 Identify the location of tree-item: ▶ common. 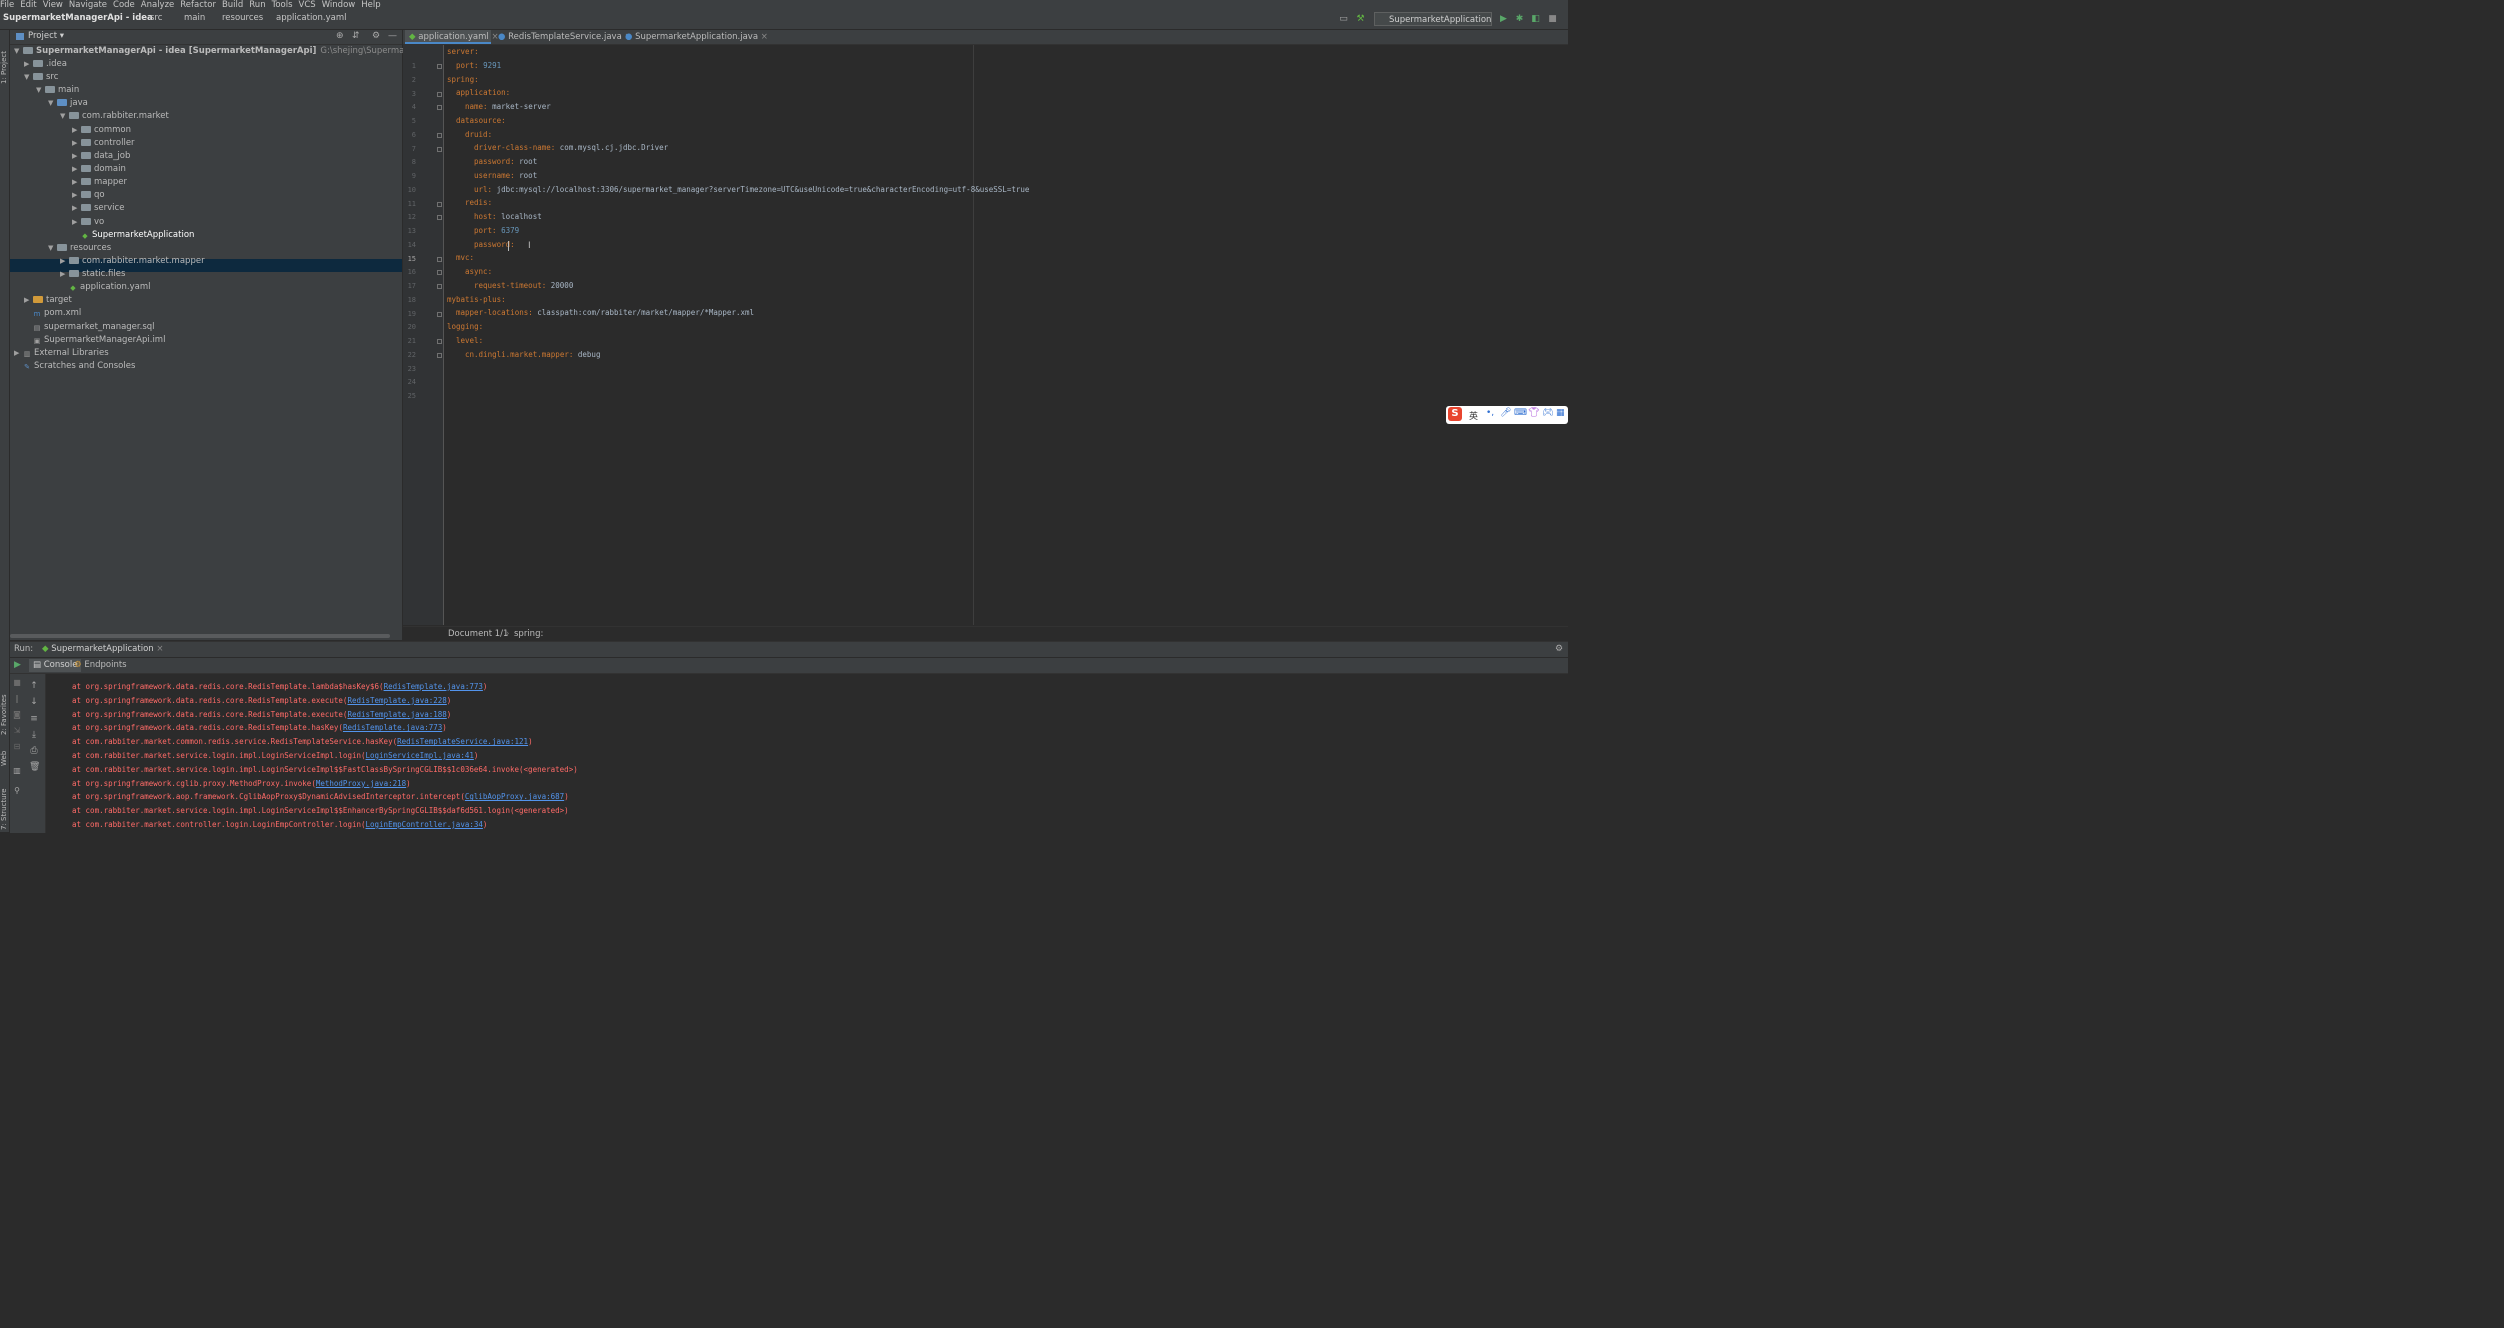
(101, 130).